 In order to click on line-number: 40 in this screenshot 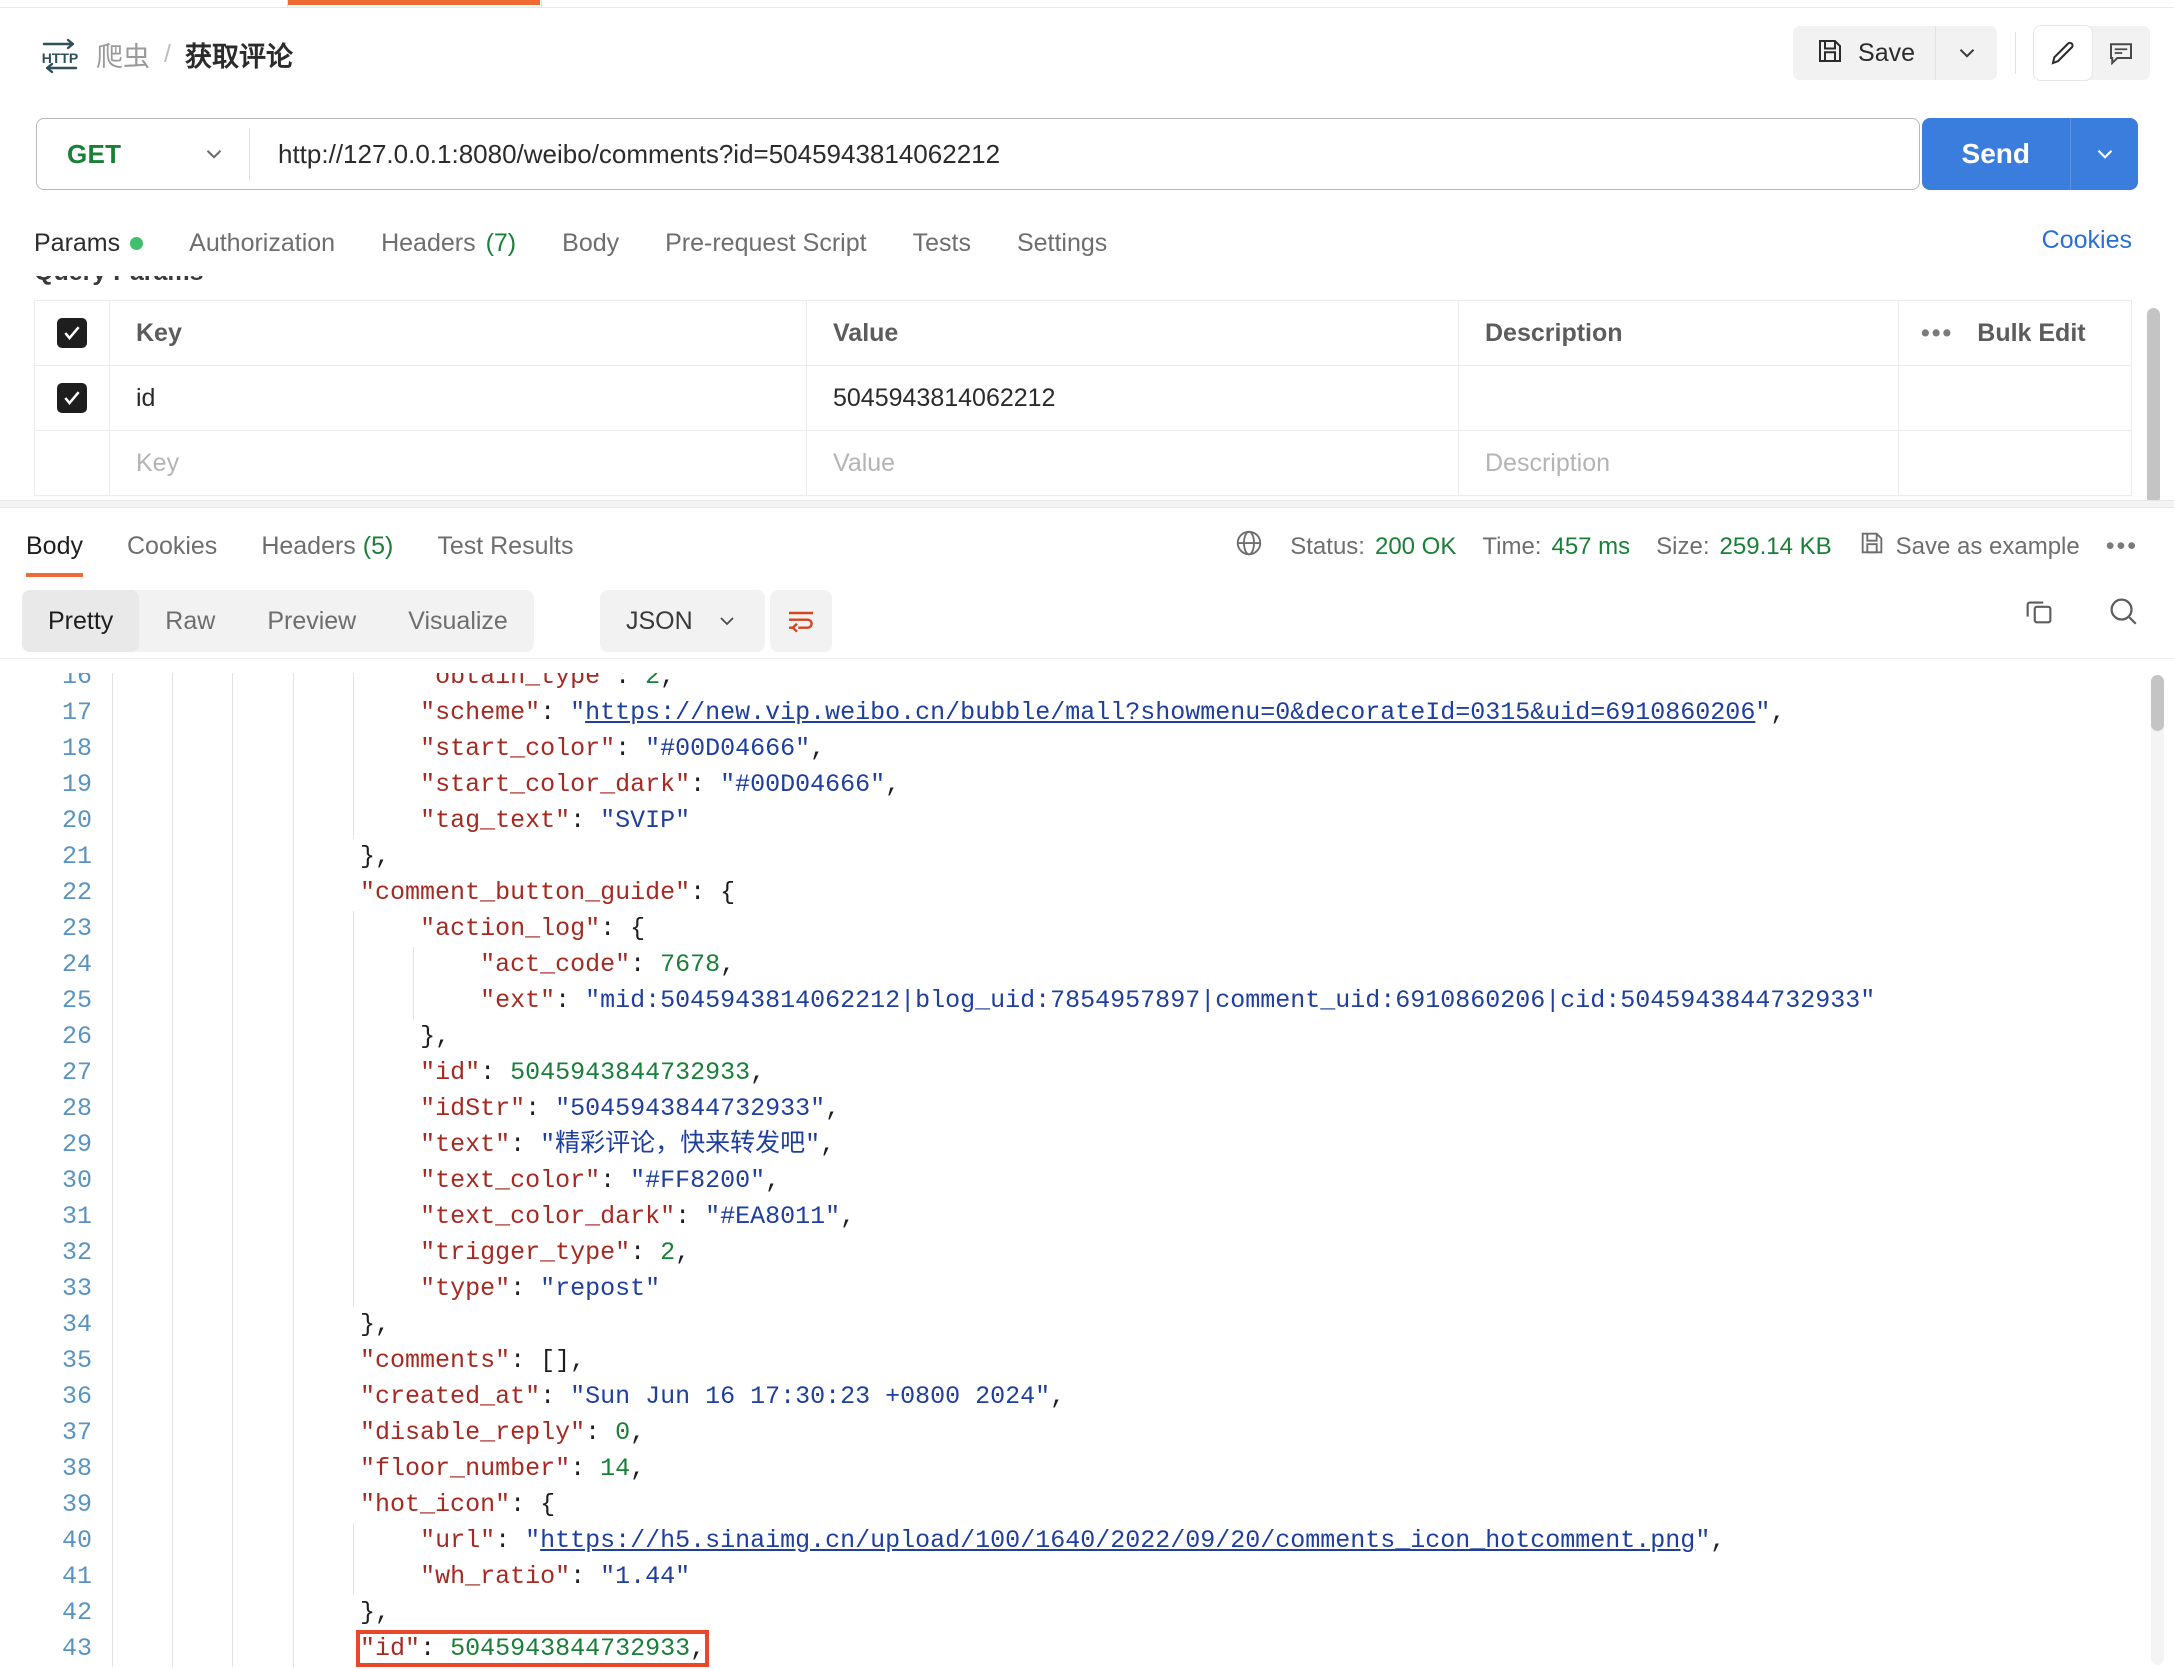, I will do `click(76, 1540)`.